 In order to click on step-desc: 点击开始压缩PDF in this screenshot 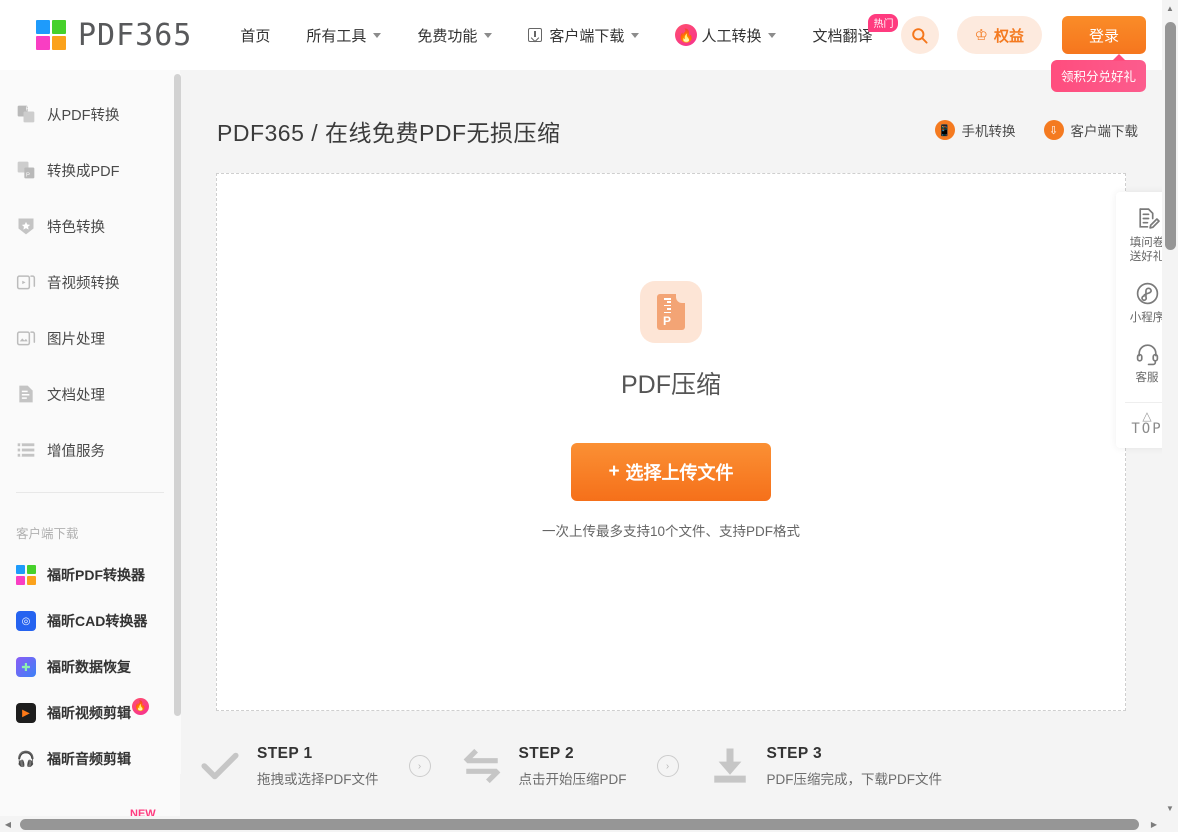, I will do `click(572, 779)`.